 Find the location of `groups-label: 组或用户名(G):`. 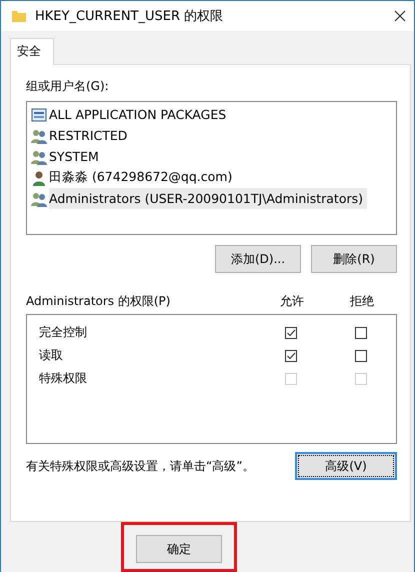

groups-label: 组或用户名(G): is located at coordinates (68, 86).